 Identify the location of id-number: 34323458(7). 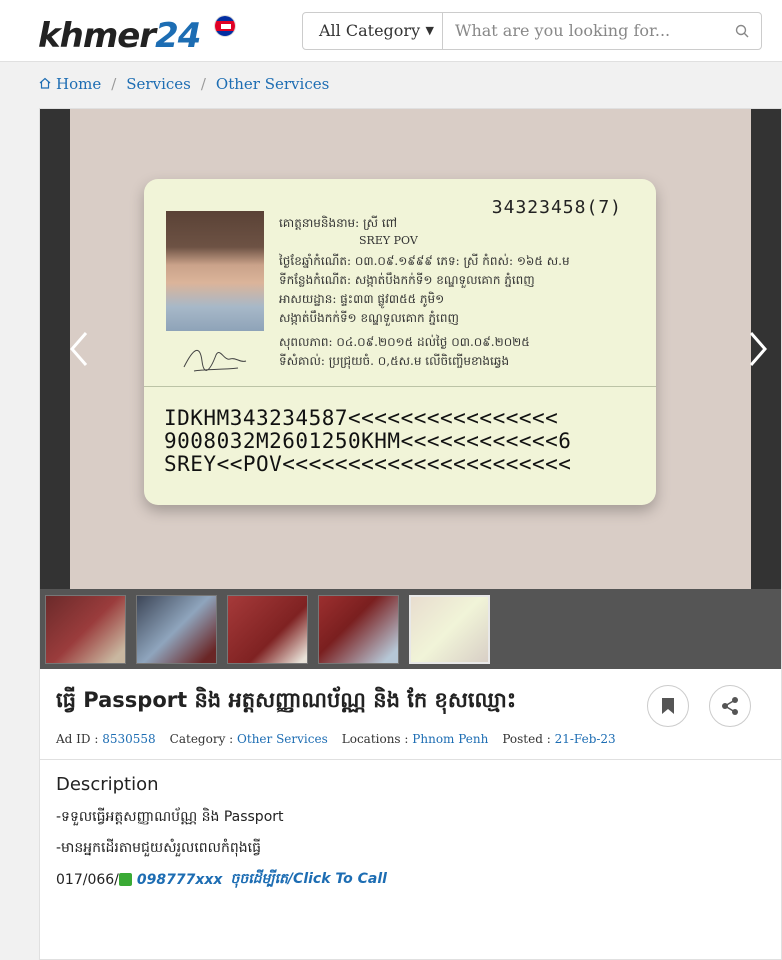
(556, 207).